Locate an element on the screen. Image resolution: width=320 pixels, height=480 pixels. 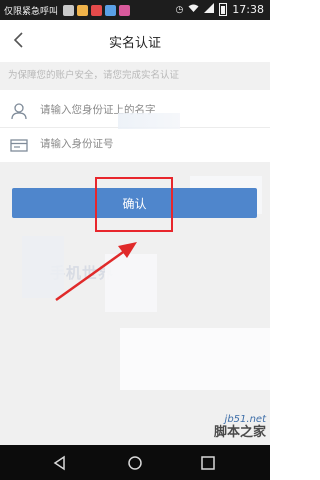
app-header: 实名认证 is located at coordinates (135, 41).